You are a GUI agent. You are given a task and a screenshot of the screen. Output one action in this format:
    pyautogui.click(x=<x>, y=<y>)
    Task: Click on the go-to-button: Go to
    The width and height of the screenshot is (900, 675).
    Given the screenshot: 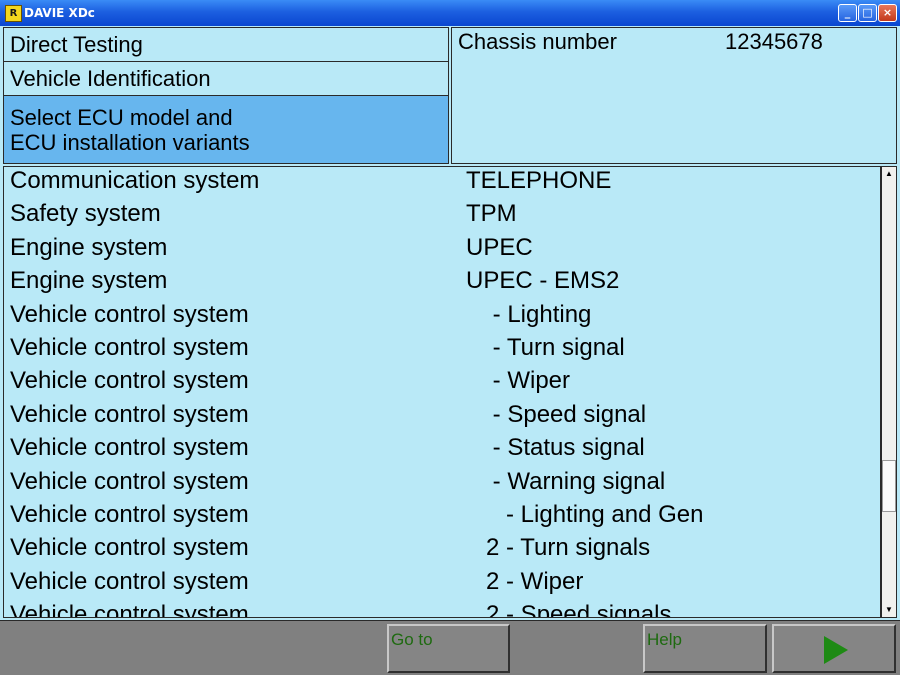 What is the action you would take?
    pyautogui.click(x=448, y=648)
    